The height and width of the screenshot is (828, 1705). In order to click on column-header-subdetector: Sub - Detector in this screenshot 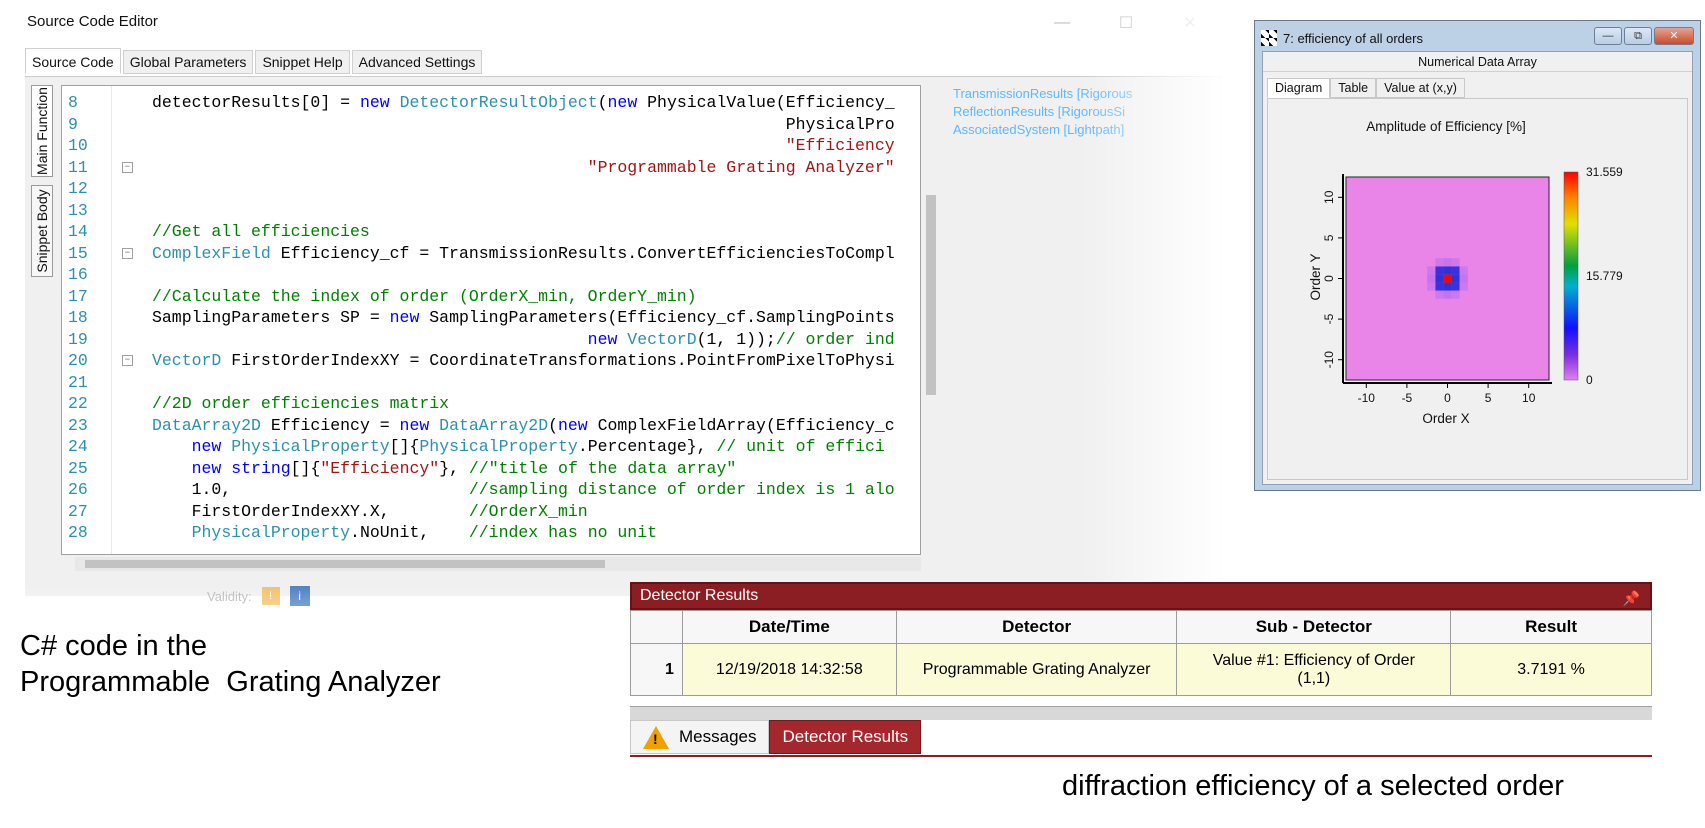, I will do `click(1314, 627)`.